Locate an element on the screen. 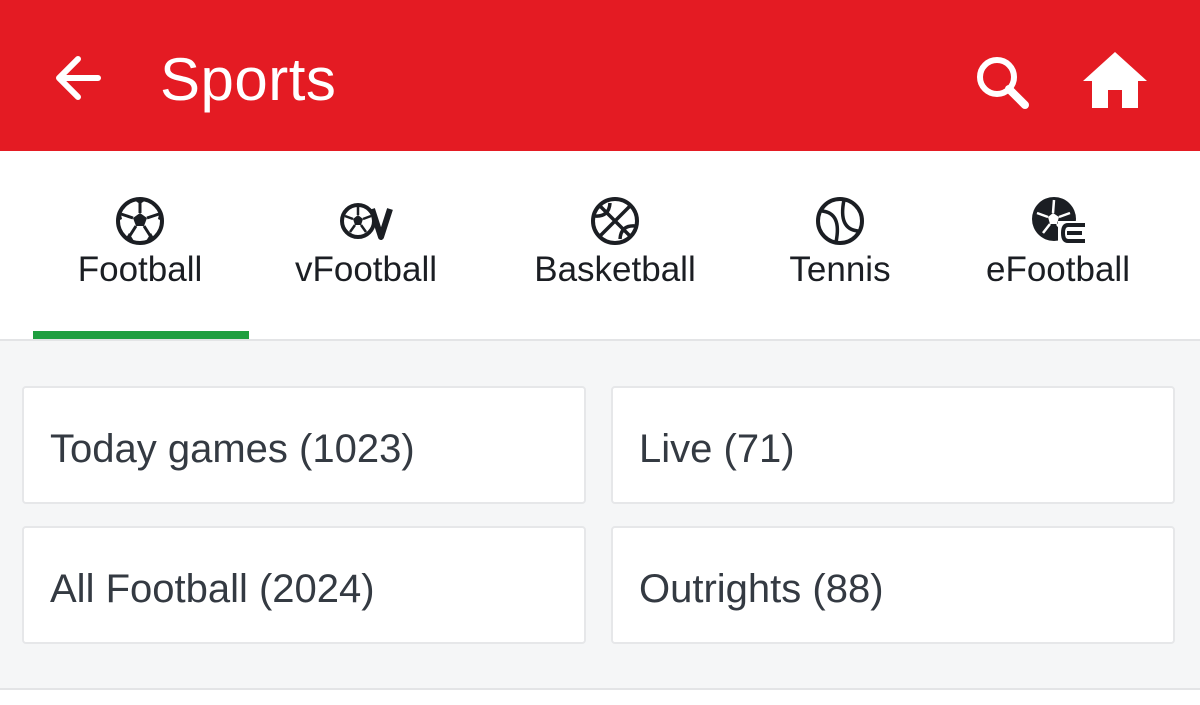 This screenshot has height=705, width=1200. home-button is located at coordinates (1115, 80).